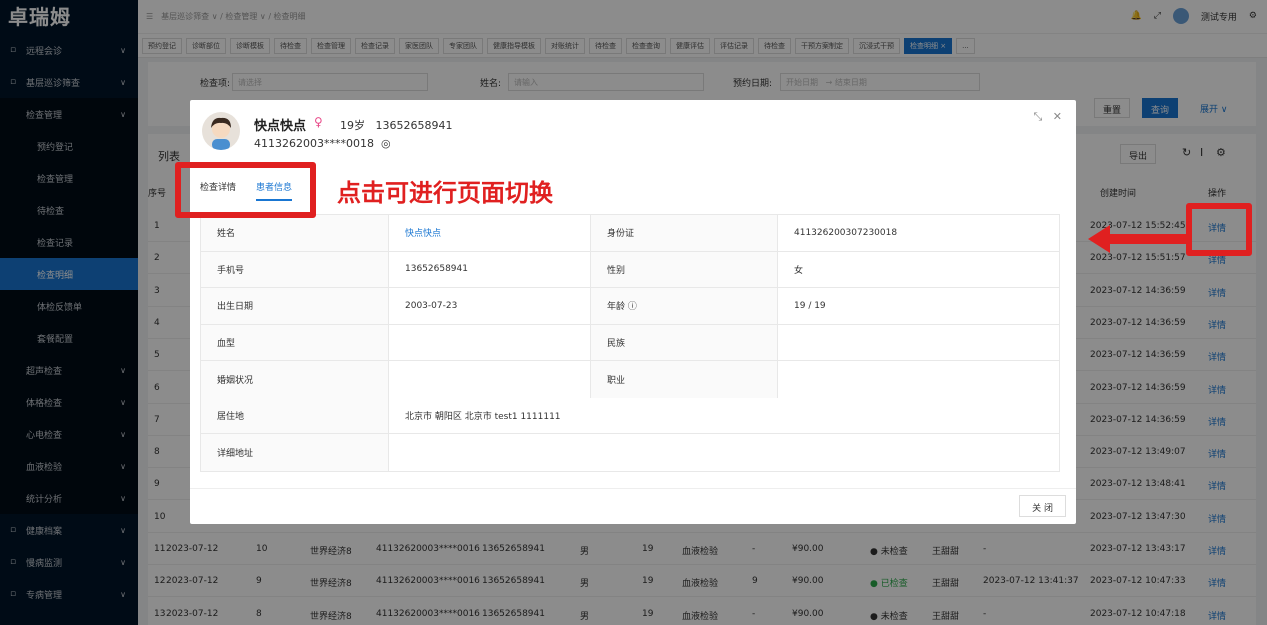 This screenshot has width=1267, height=625. What do you see at coordinates (1219, 229) in the screenshot?
I see `detail-highlight-box` at bounding box center [1219, 229].